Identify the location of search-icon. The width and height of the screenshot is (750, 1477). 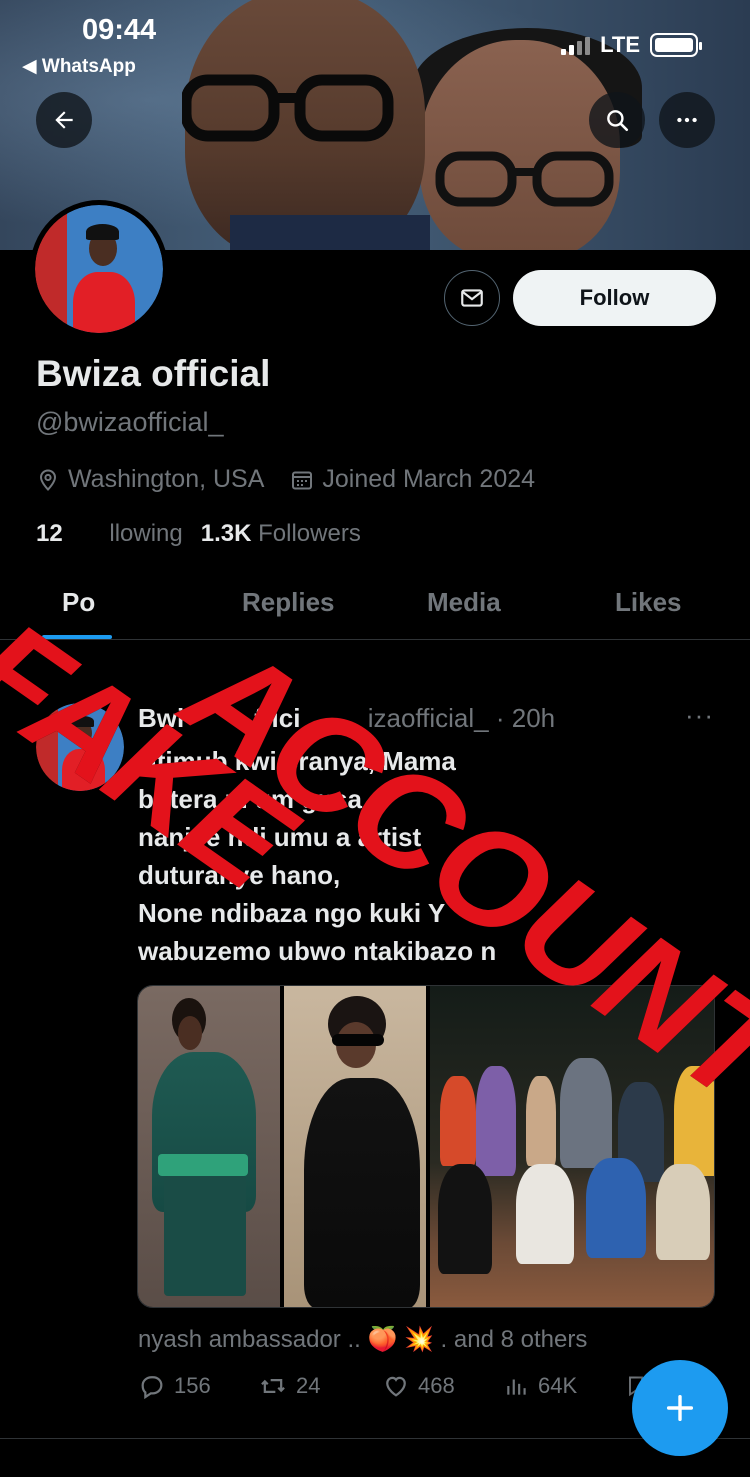
(618, 121).